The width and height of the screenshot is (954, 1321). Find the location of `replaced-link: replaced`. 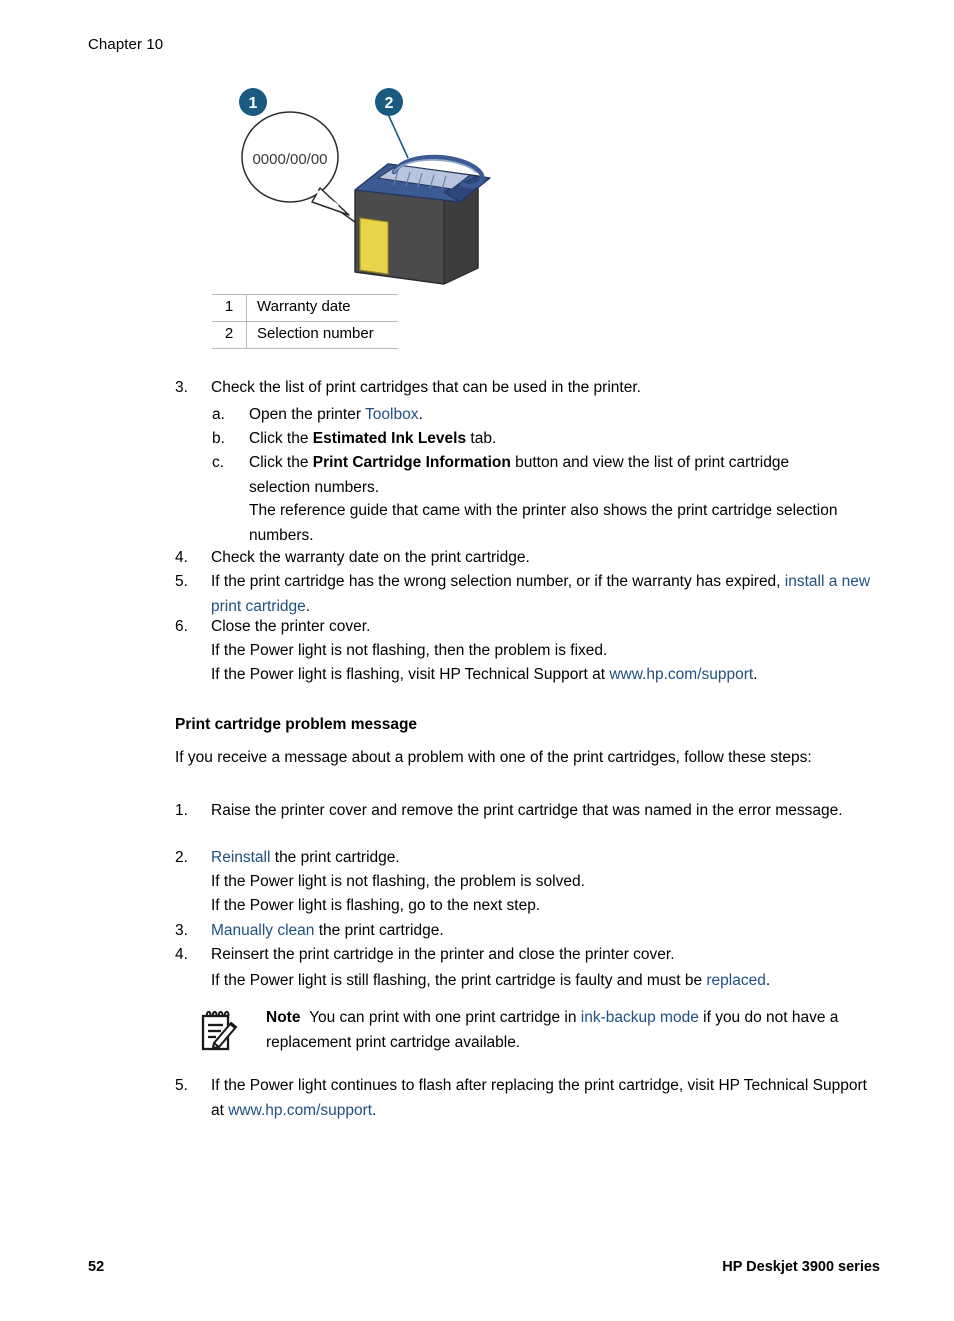

replaced-link: replaced is located at coordinates (735, 980).